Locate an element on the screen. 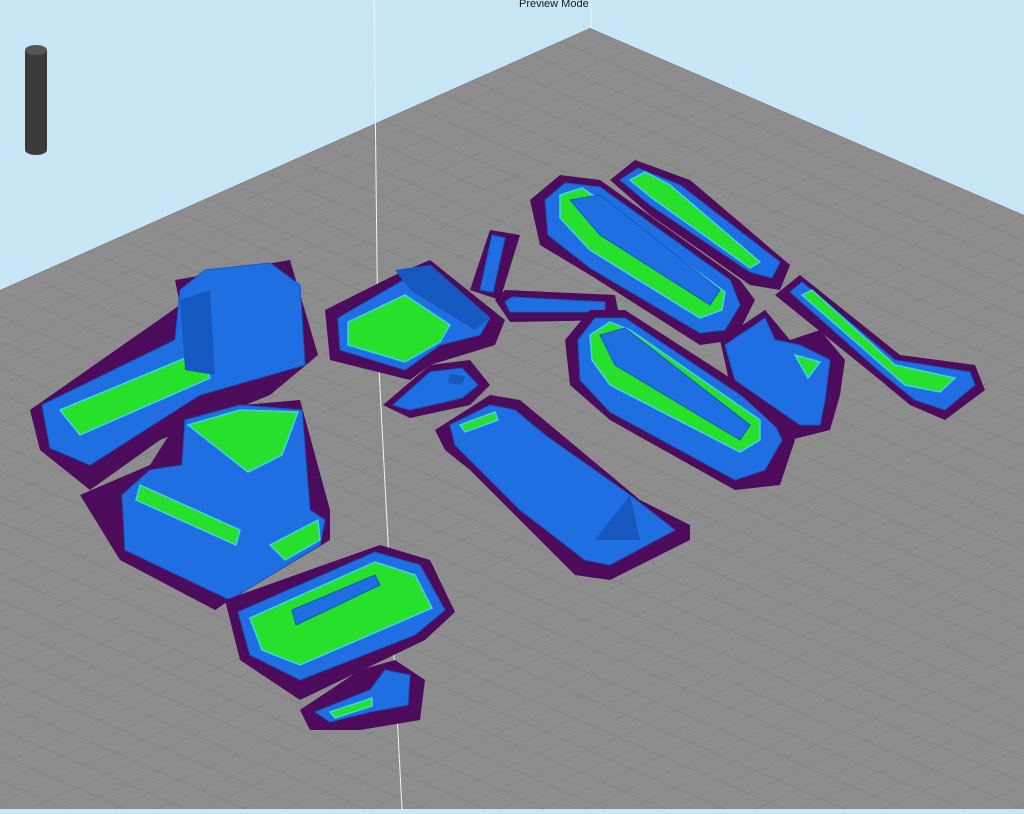 This screenshot has width=1024, height=814. cylinder-object is located at coordinates (36, 100).